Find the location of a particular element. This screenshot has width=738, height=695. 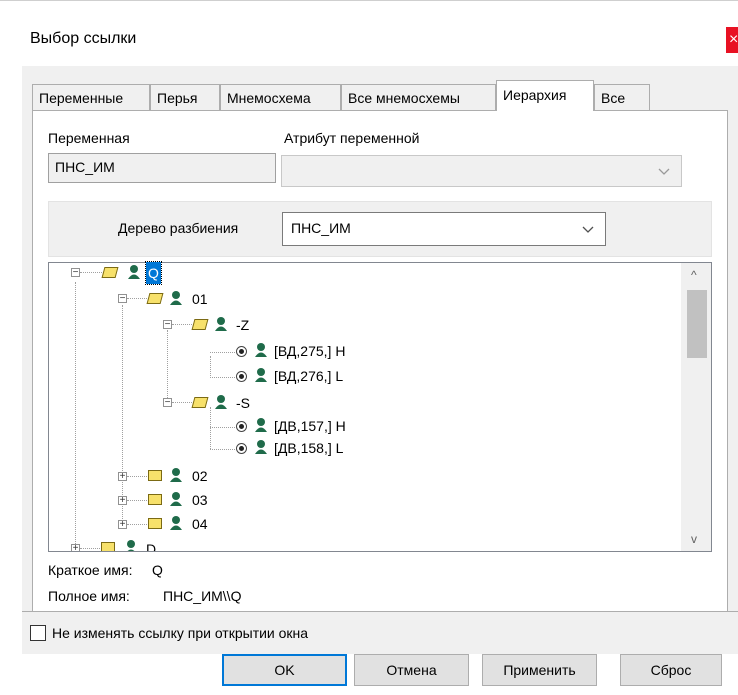

tree-node-04: 04 is located at coordinates (200, 523).